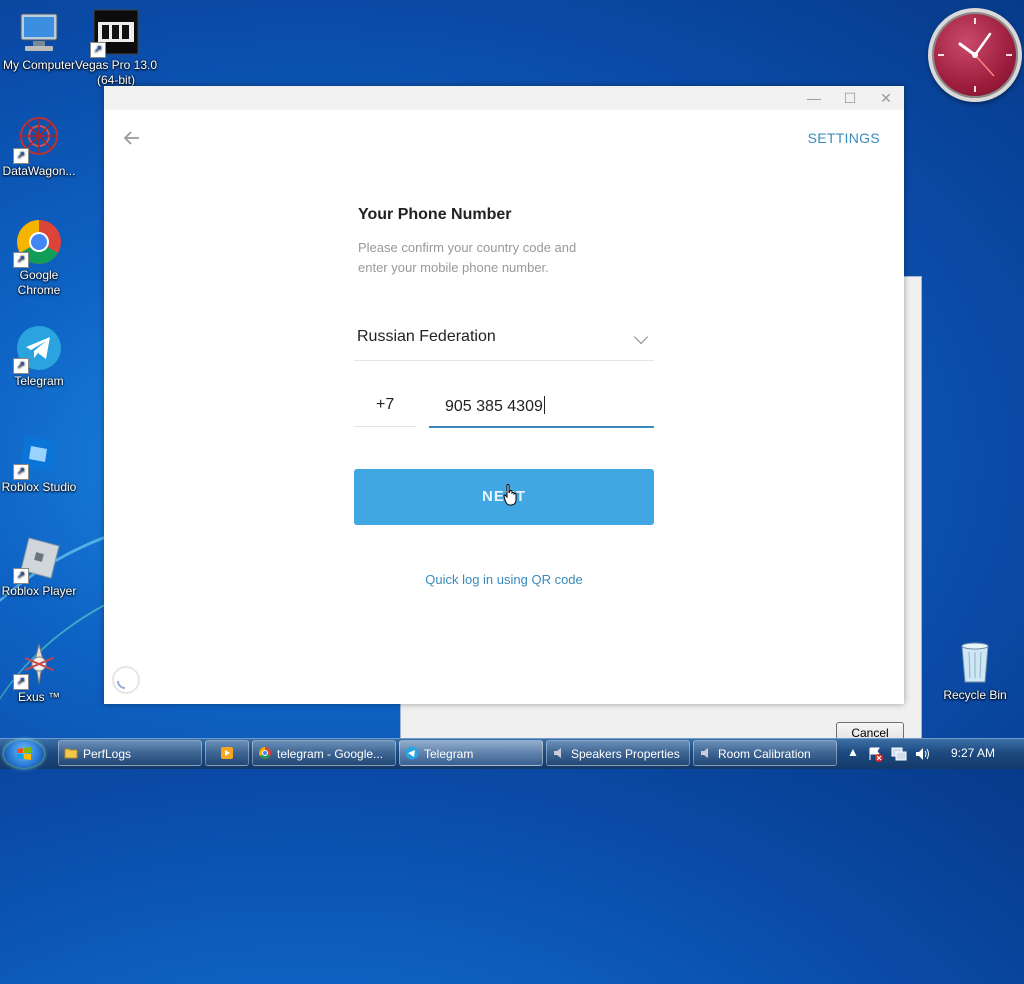 This screenshot has height=984, width=1024. I want to click on phone-number-value: 905 385 4309, so click(494, 406).